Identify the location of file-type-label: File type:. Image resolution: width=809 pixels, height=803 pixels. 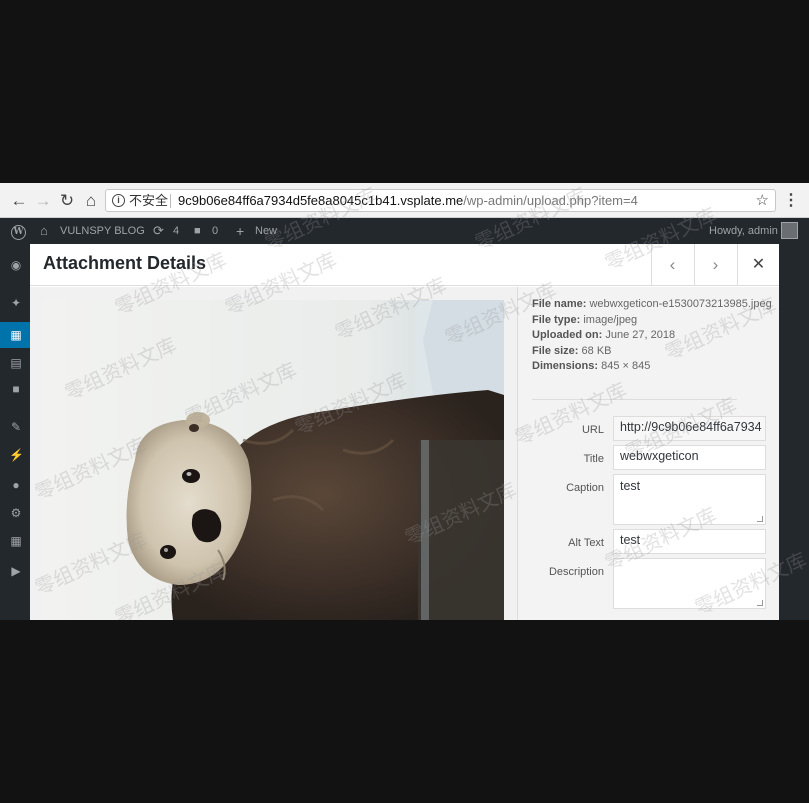
(556, 319).